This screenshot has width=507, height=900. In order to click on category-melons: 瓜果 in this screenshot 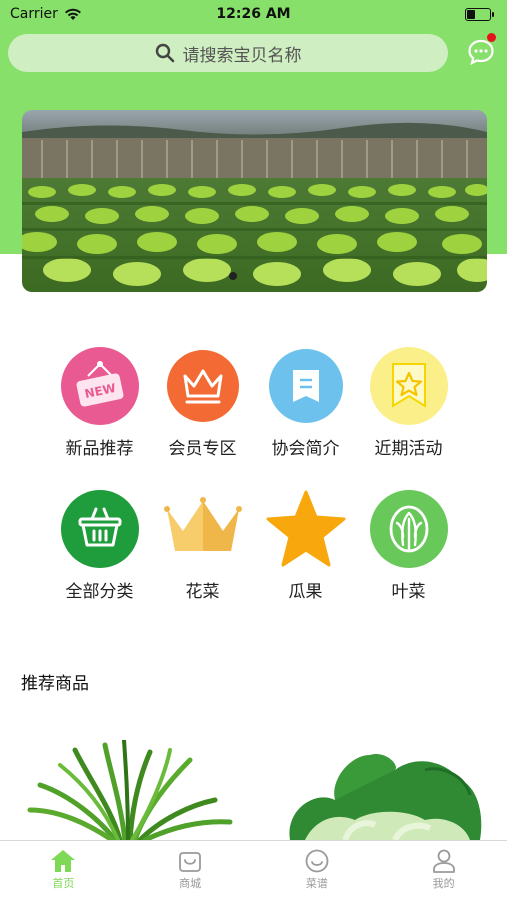, I will do `click(305, 545)`.